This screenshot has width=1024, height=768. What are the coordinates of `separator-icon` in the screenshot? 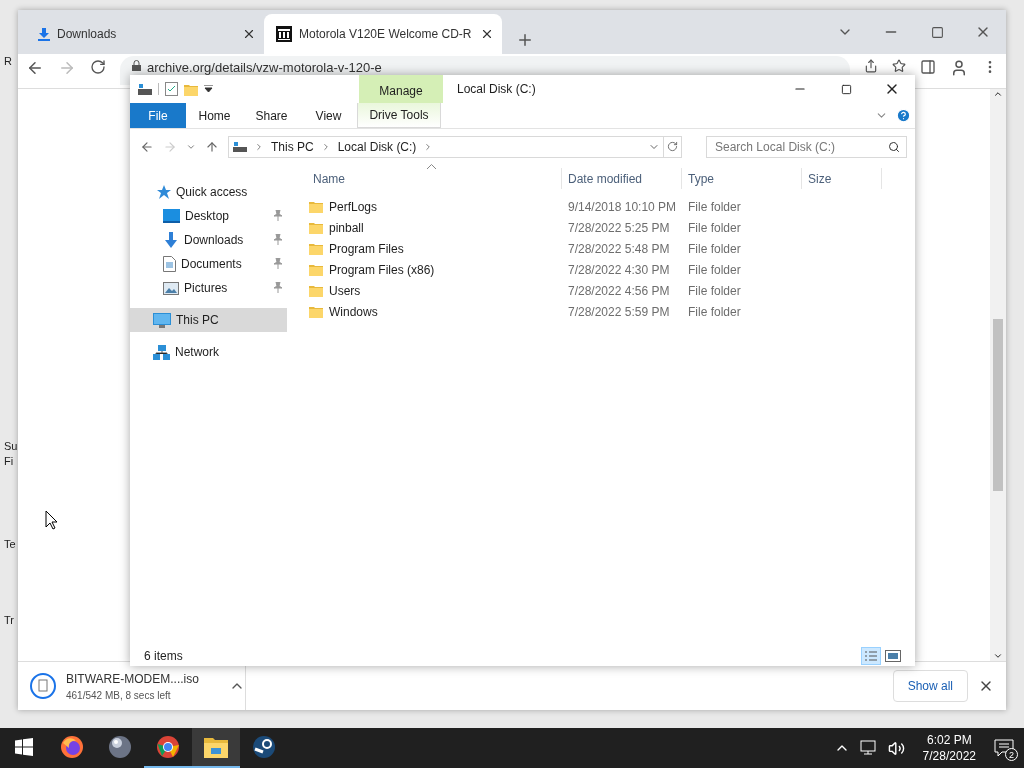 It's located at (158, 89).